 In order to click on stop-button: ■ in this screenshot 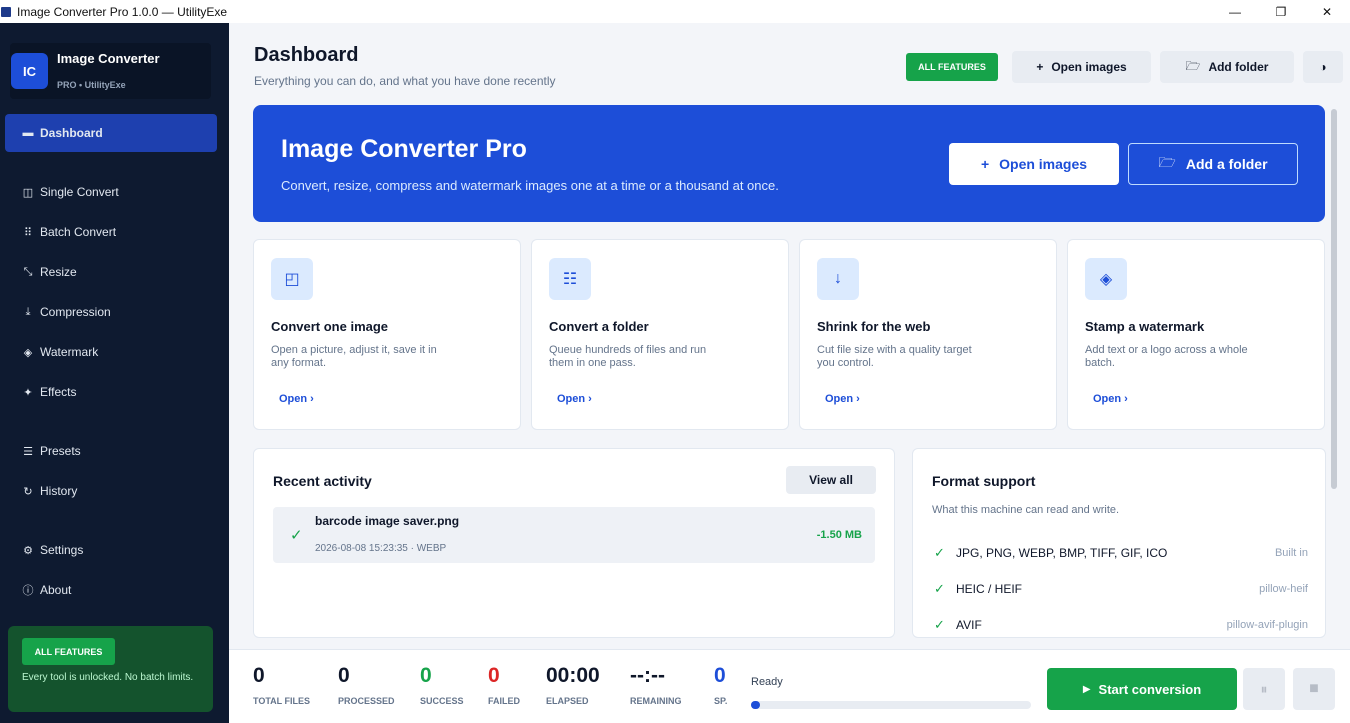, I will do `click(1314, 689)`.